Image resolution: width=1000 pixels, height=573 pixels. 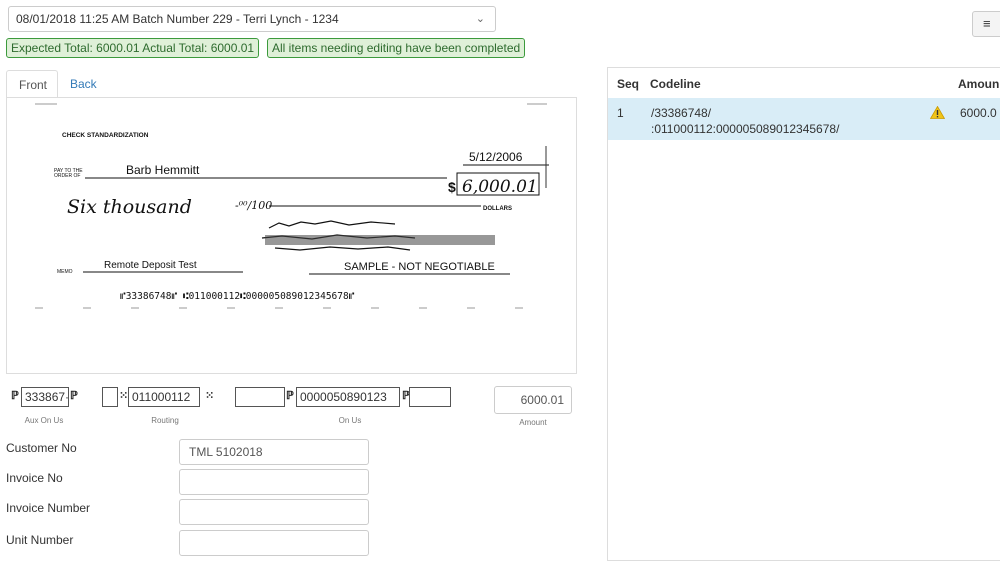 I want to click on aux-on-us-caption: Aux On Us, so click(x=44, y=420).